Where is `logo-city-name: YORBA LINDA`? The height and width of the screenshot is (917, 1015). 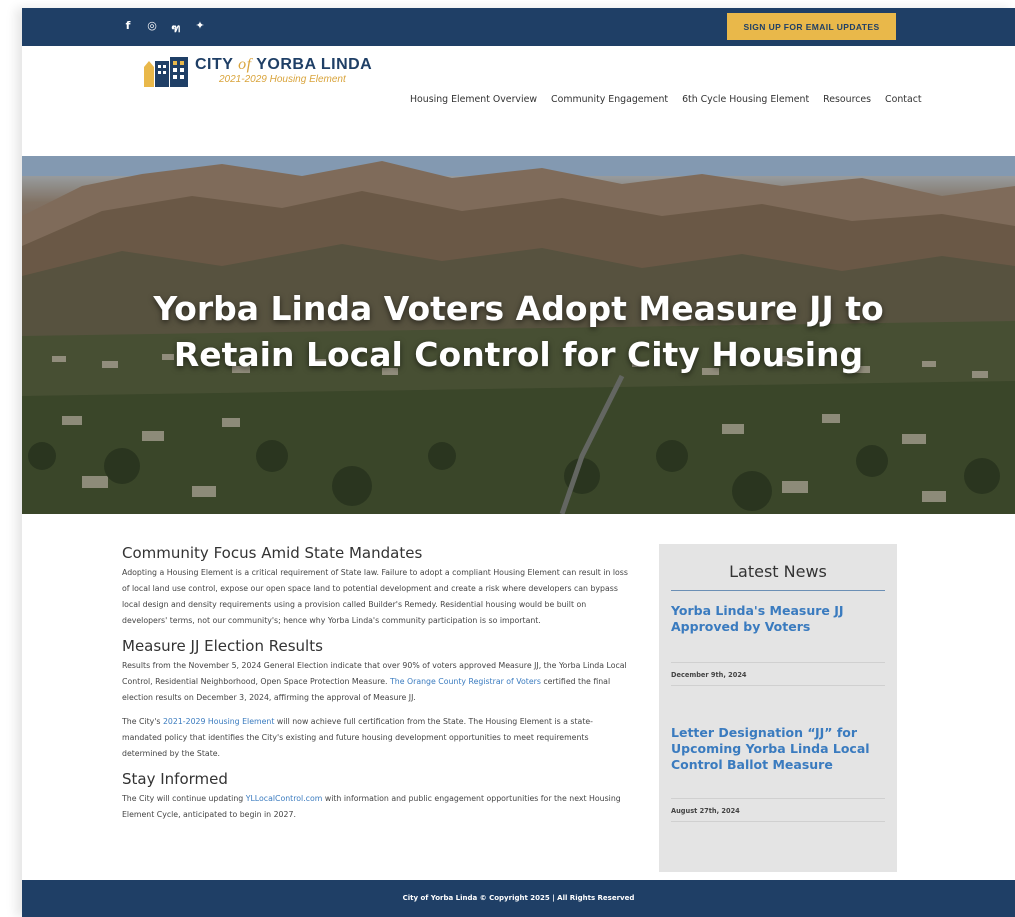 logo-city-name: YORBA LINDA is located at coordinates (314, 64).